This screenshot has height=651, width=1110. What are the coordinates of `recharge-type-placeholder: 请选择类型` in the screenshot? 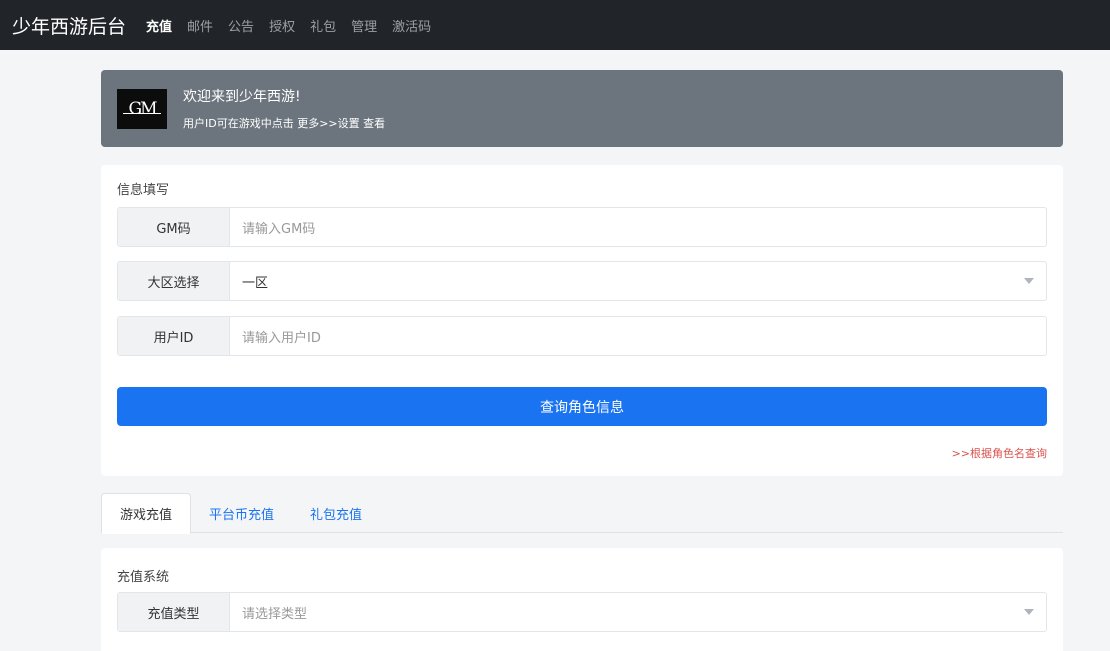 It's located at (275, 614).